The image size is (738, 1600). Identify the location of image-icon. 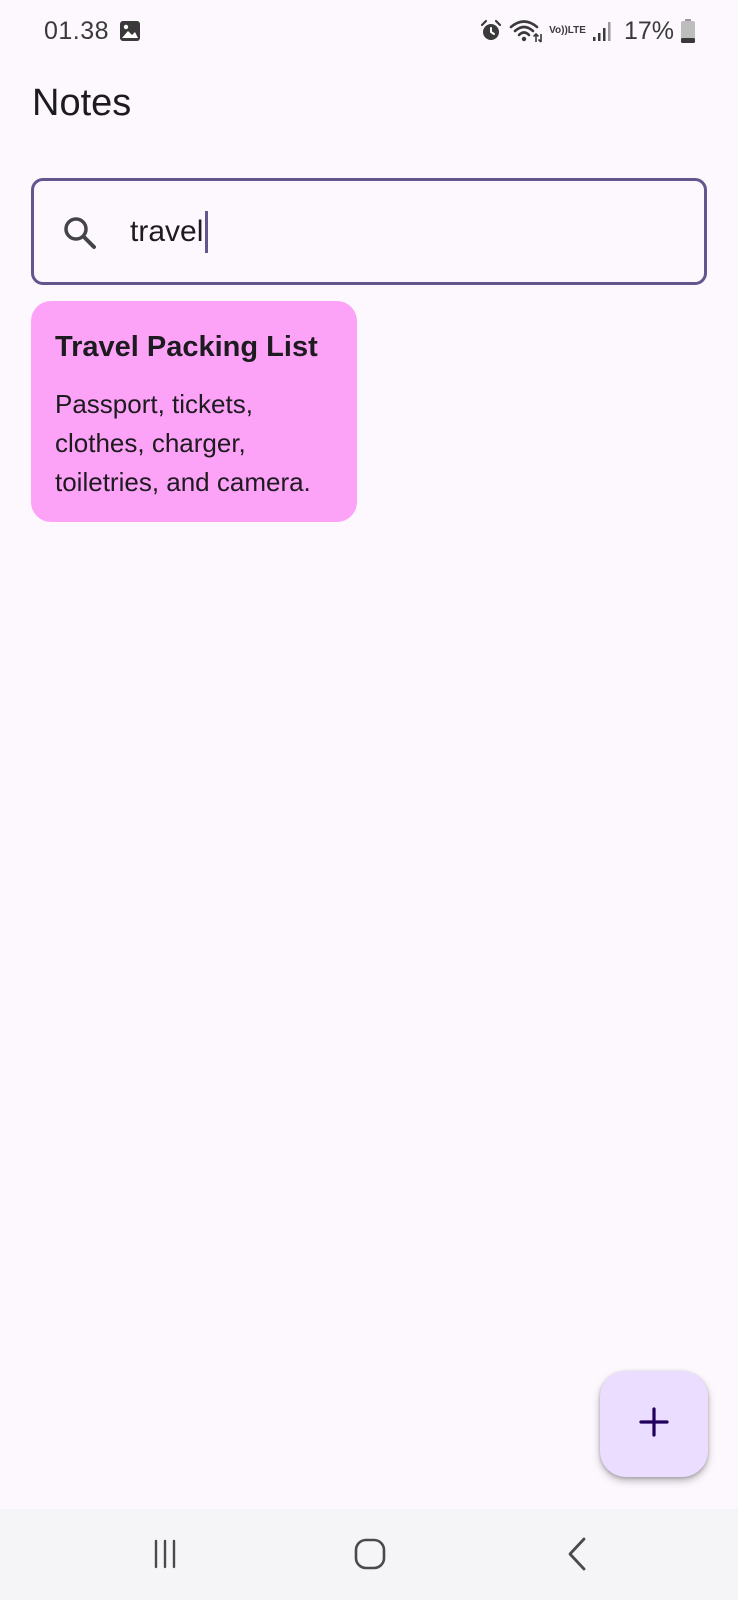
(130, 31).